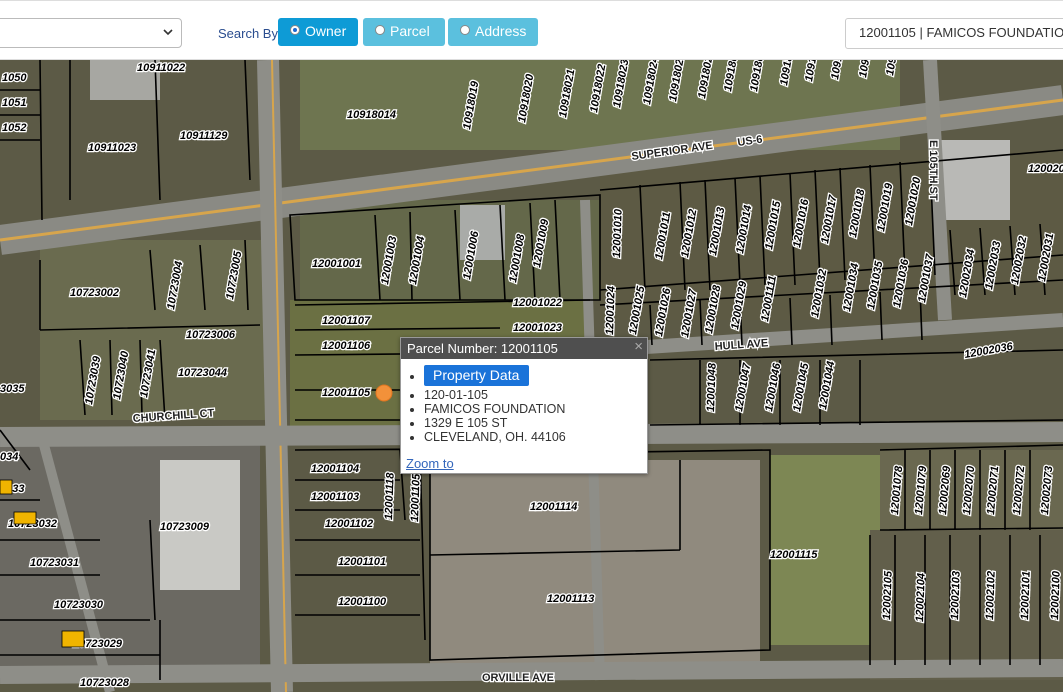 The height and width of the screenshot is (692, 1063). I want to click on parcel-label: 10918014, so click(371, 115).